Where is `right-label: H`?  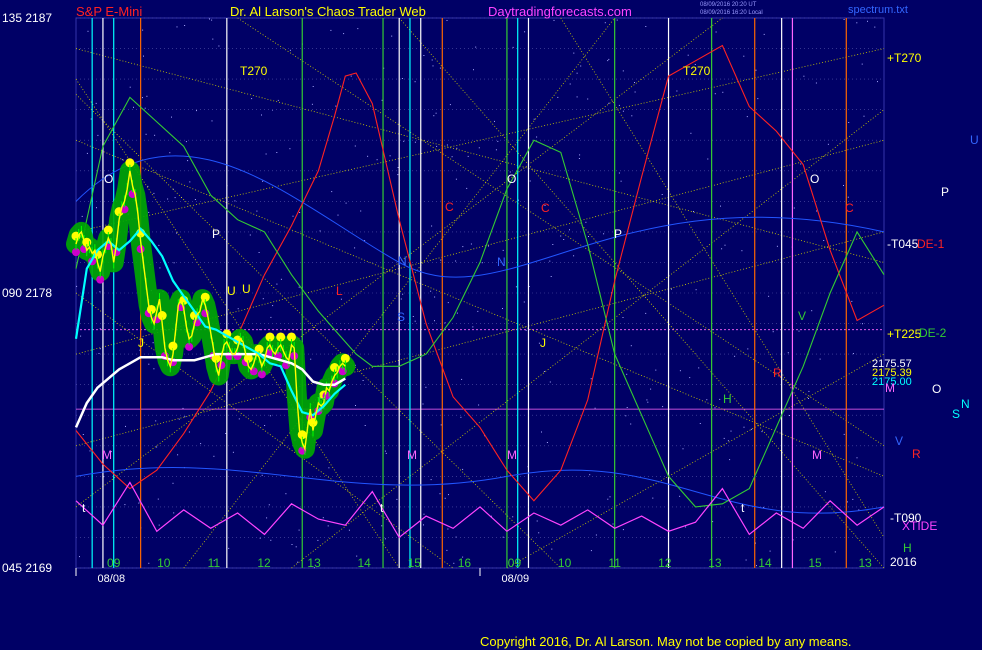 right-label: H is located at coordinates (907, 548).